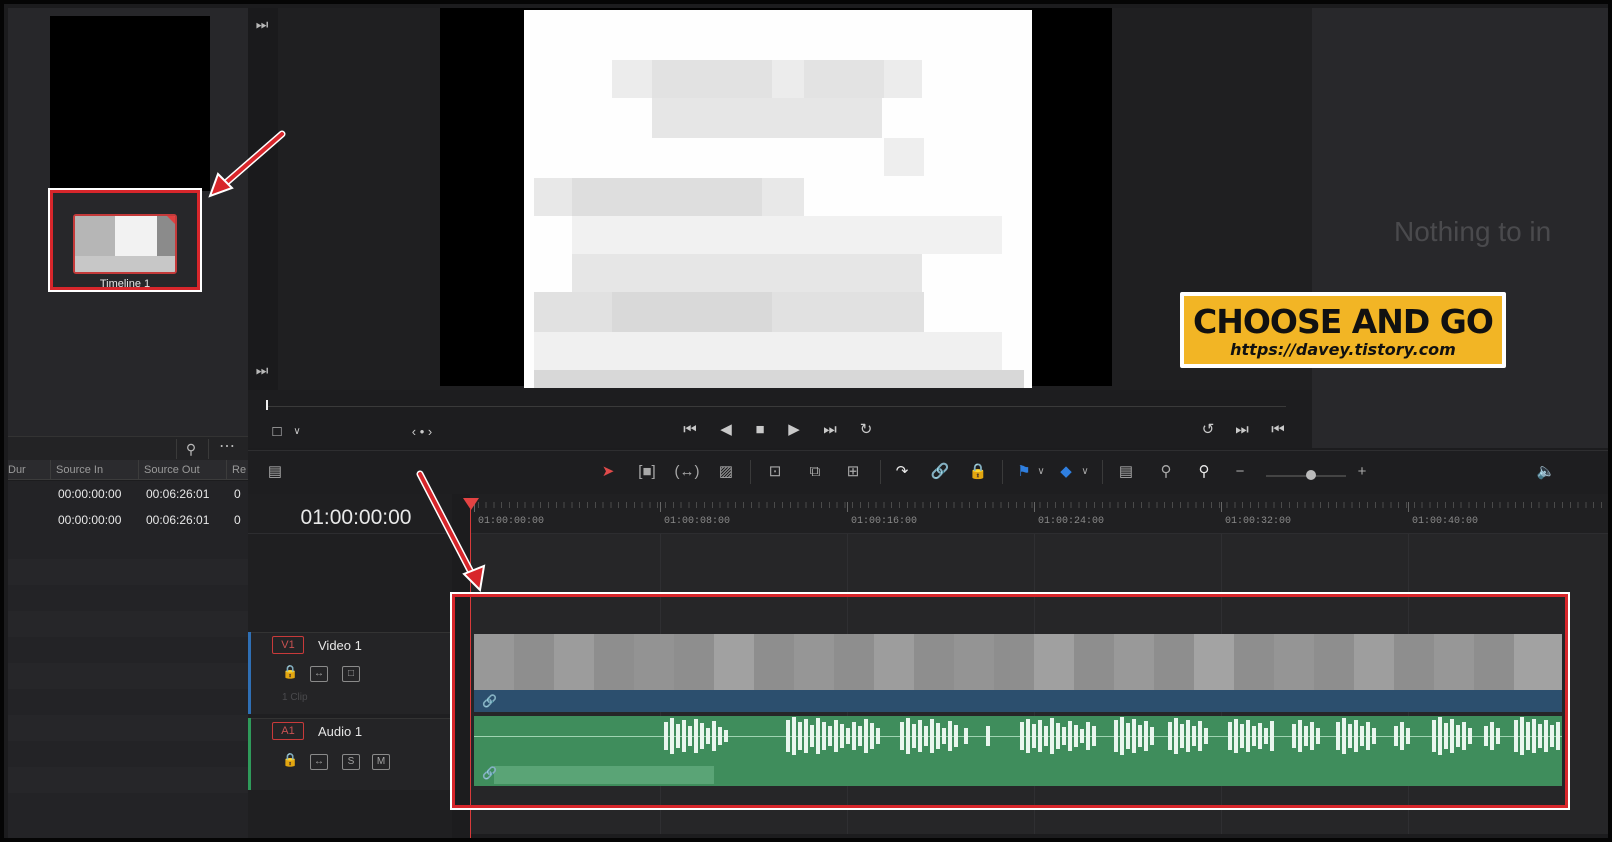 The height and width of the screenshot is (842, 1612). I want to click on mark-in-icon: ⏭, so click(1242, 430).